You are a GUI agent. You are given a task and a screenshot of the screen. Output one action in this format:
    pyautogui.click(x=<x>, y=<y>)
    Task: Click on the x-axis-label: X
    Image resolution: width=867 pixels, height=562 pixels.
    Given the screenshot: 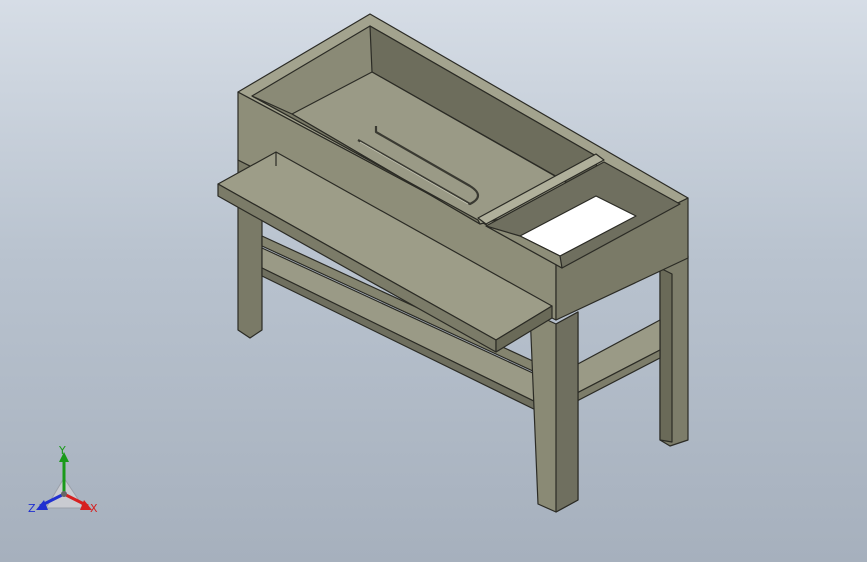 What is the action you would take?
    pyautogui.click(x=94, y=508)
    